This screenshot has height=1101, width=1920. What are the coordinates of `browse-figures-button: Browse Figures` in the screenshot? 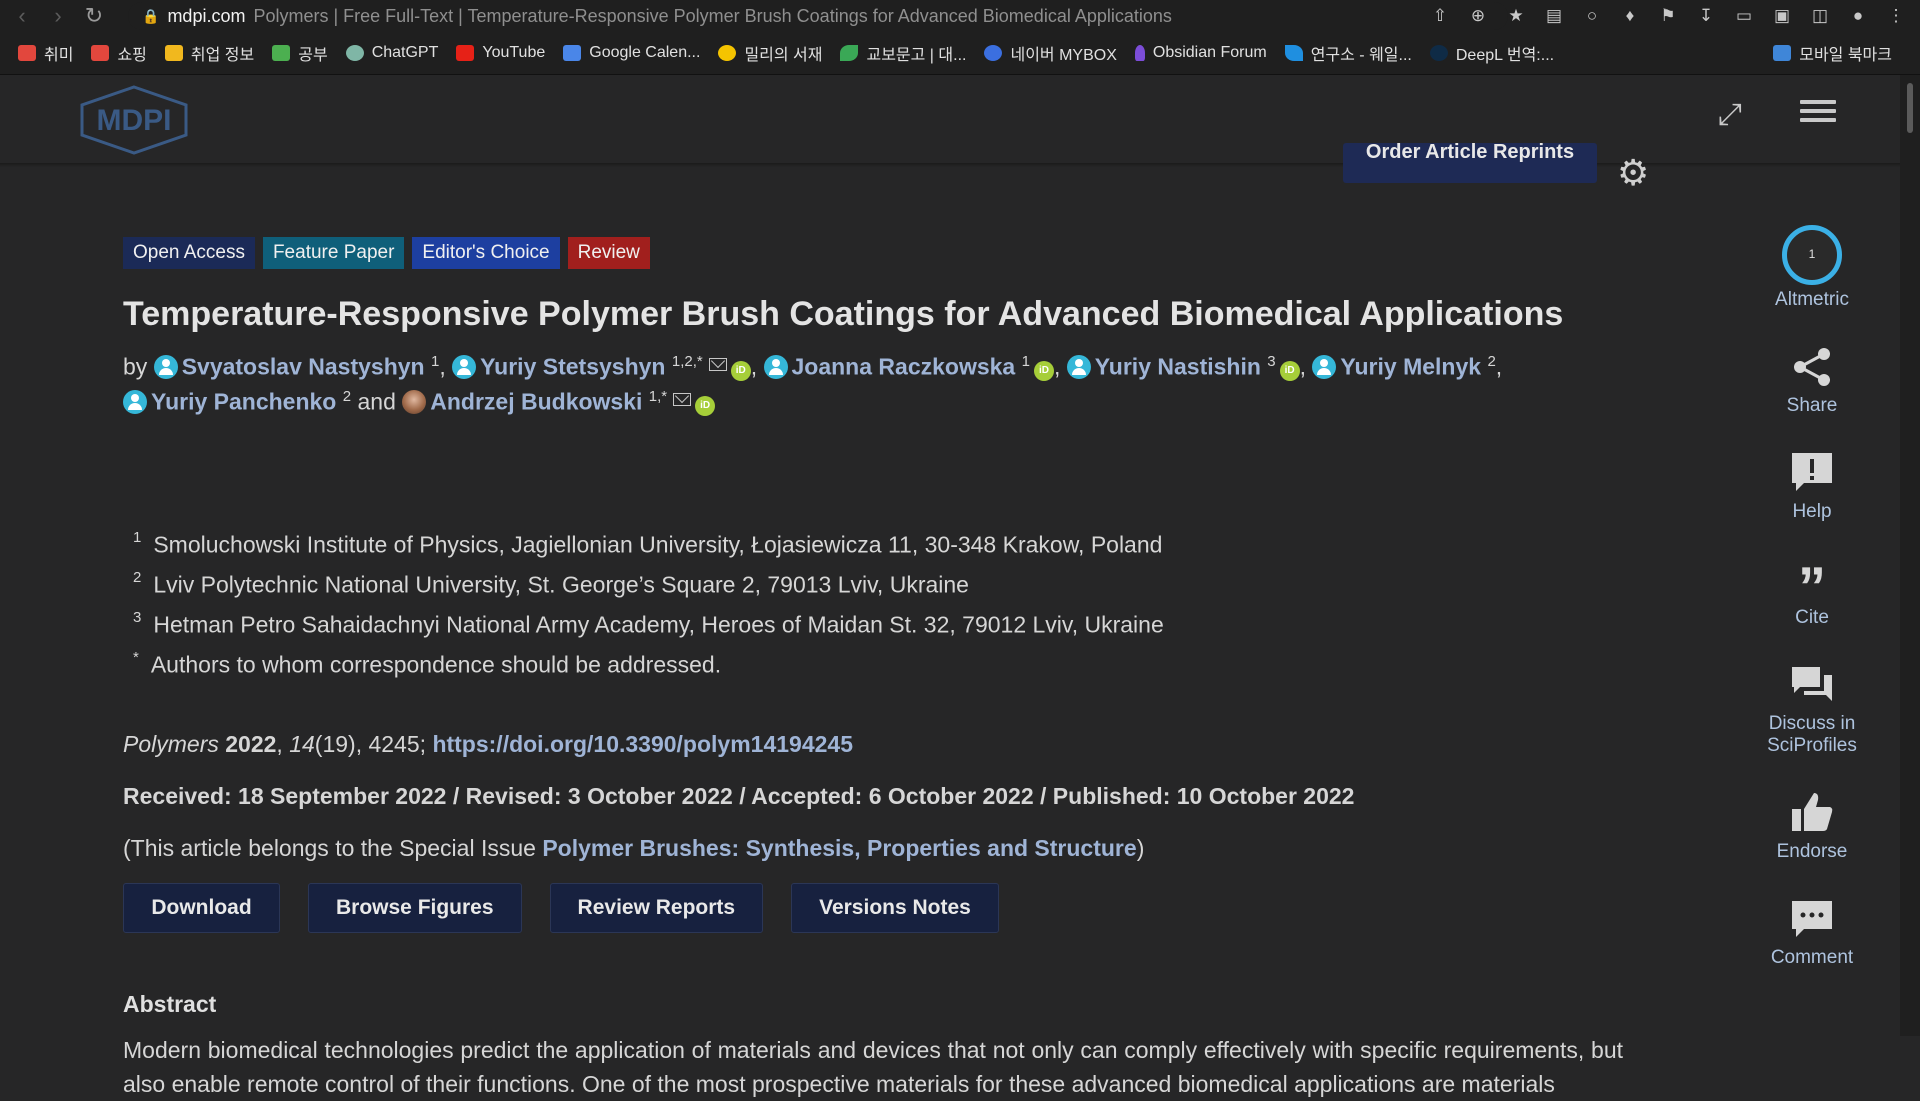 It's located at (415, 908).